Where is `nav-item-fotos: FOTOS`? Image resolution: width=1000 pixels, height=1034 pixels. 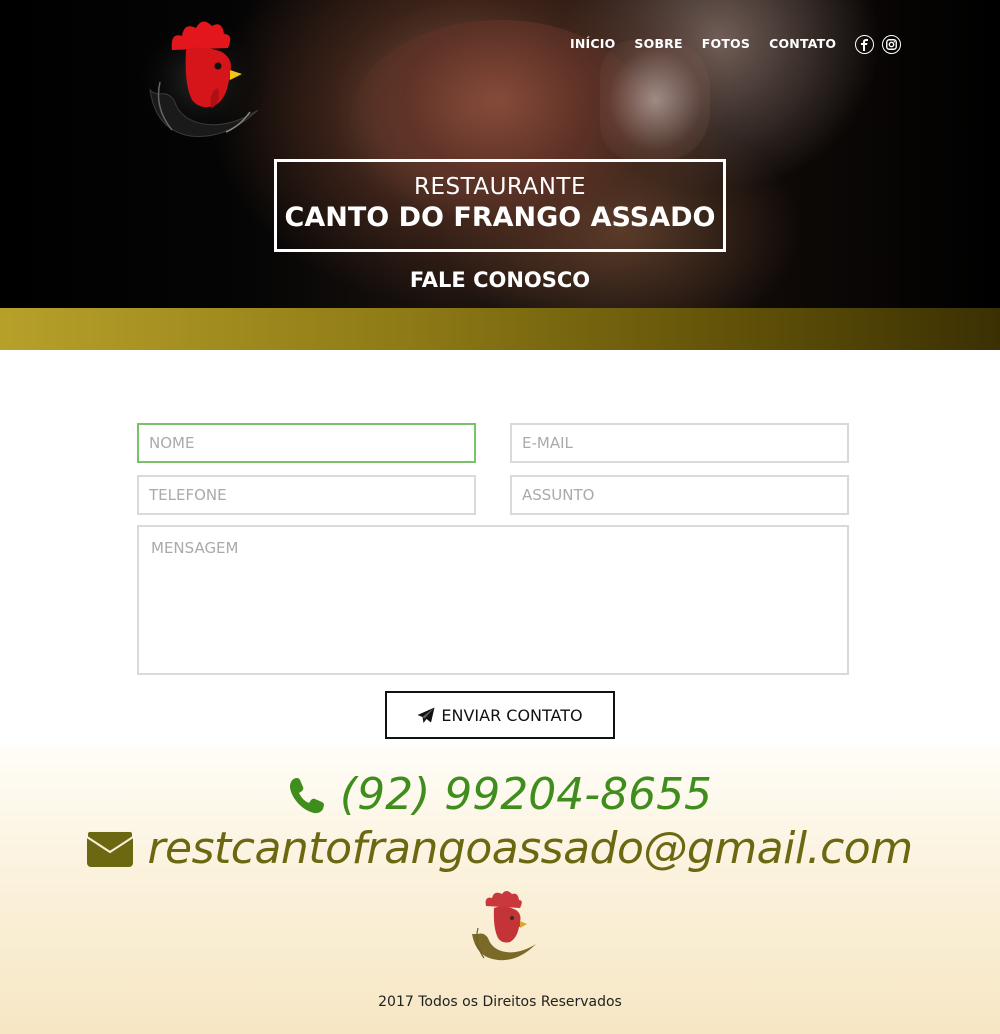
nav-item-fotos: FOTOS is located at coordinates (726, 43).